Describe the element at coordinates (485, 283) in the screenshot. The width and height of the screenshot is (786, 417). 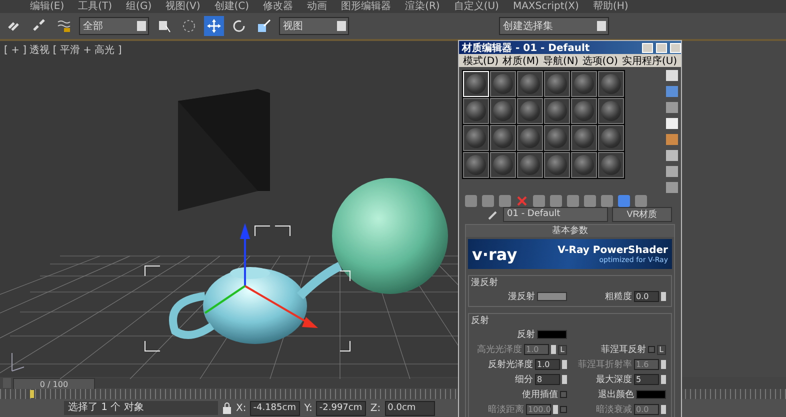
I see `group-title: 漫反射` at that location.